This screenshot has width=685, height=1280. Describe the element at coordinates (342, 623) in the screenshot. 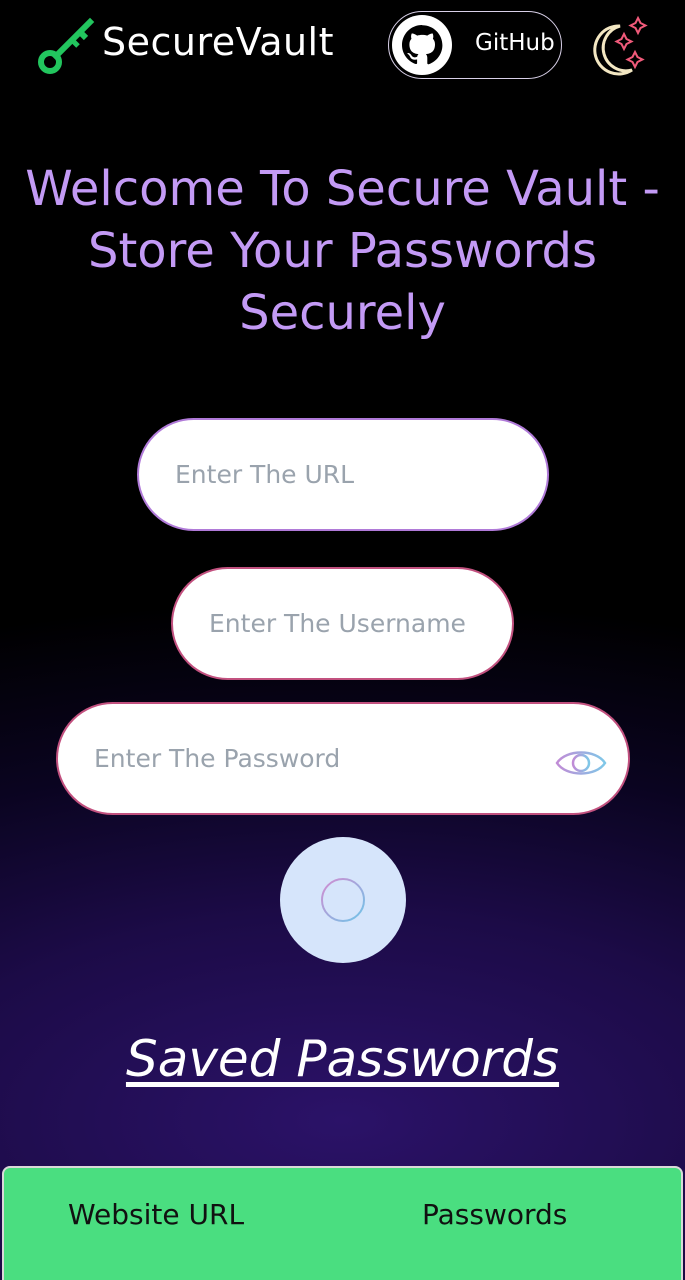

I see `username-input` at that location.